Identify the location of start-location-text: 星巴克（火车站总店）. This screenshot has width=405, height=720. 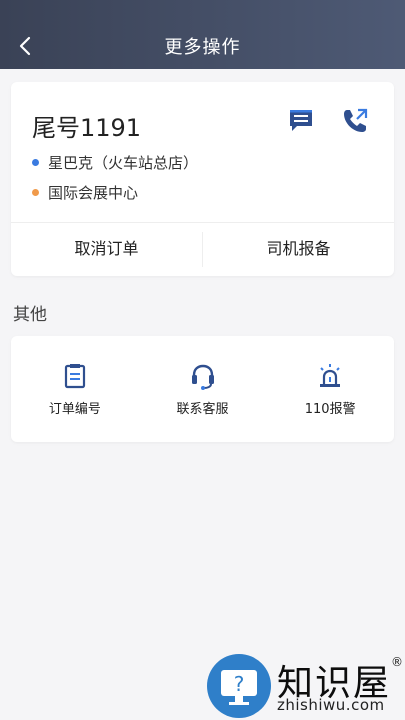
(123, 163).